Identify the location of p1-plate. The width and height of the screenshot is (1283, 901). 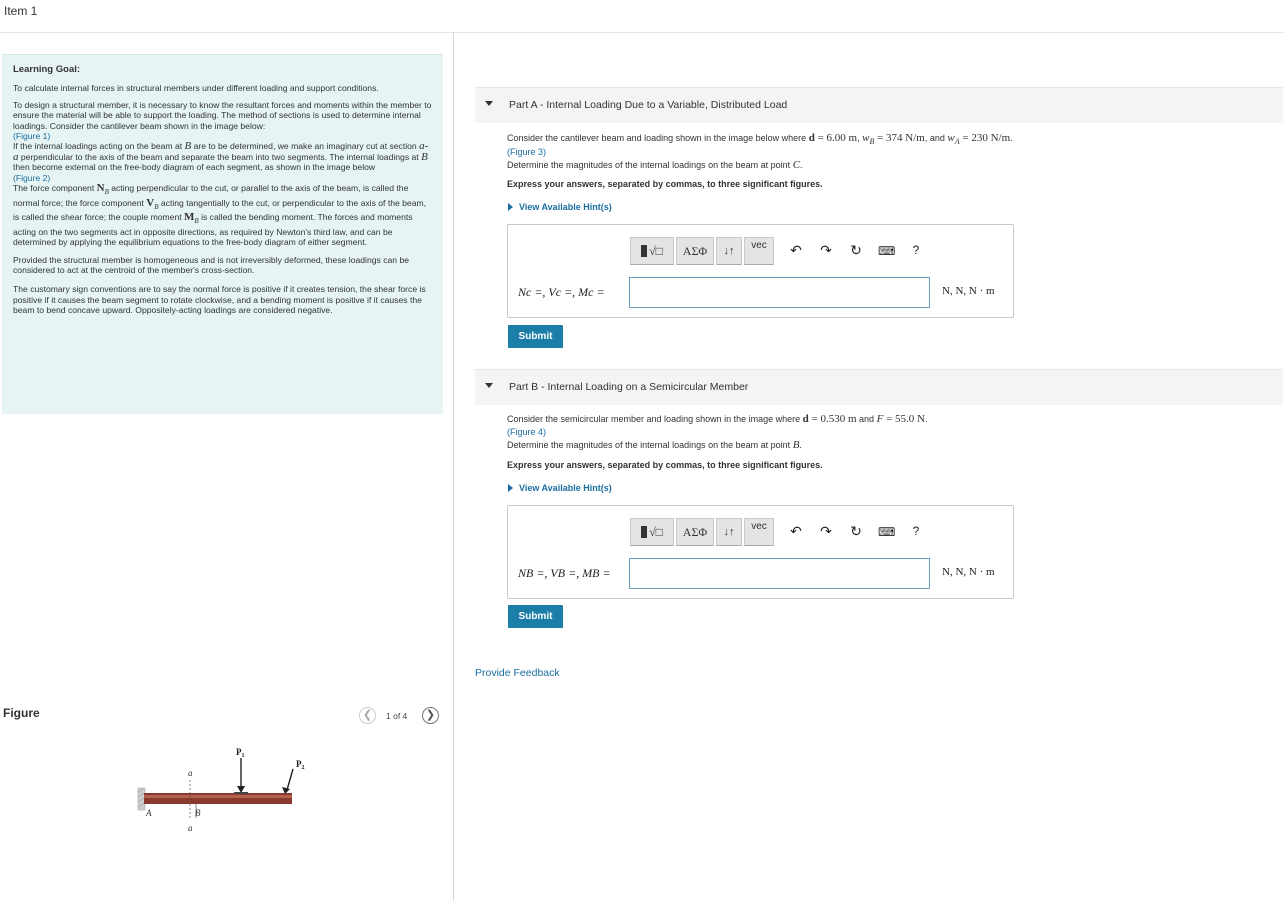
(241, 793).